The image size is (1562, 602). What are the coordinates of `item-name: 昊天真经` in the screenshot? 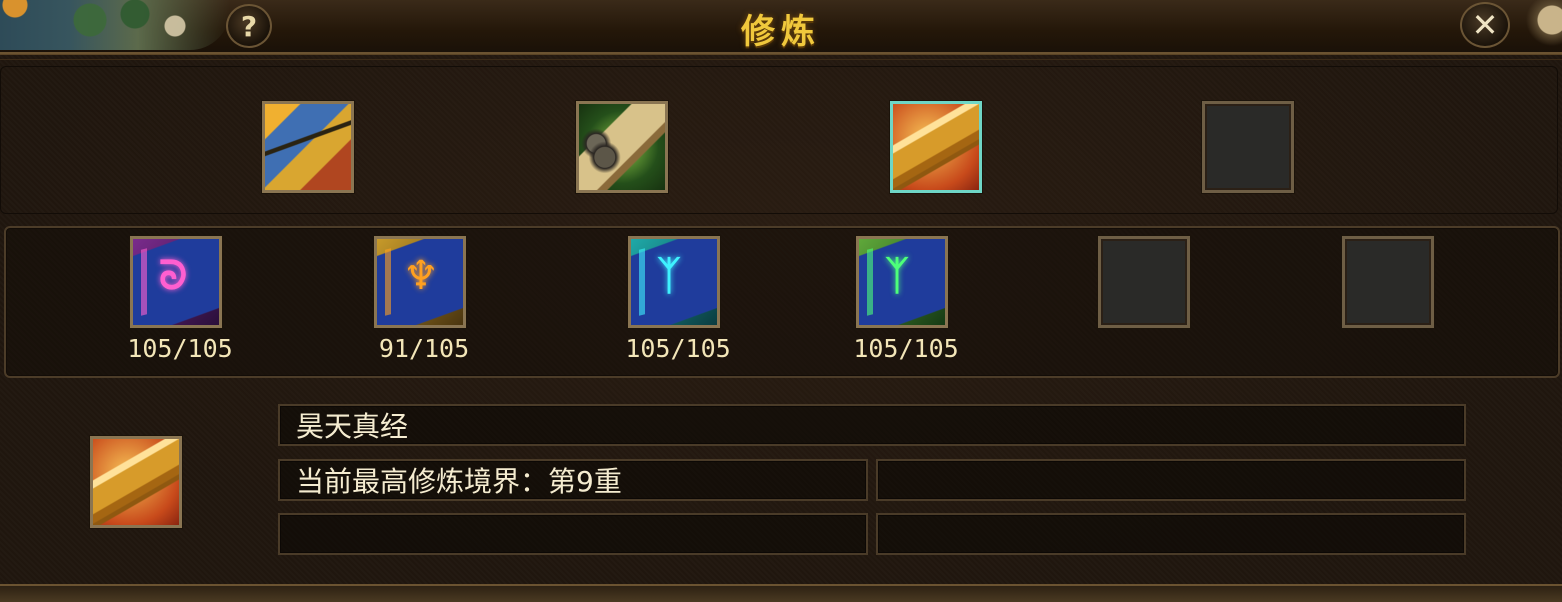 It's located at (352, 426).